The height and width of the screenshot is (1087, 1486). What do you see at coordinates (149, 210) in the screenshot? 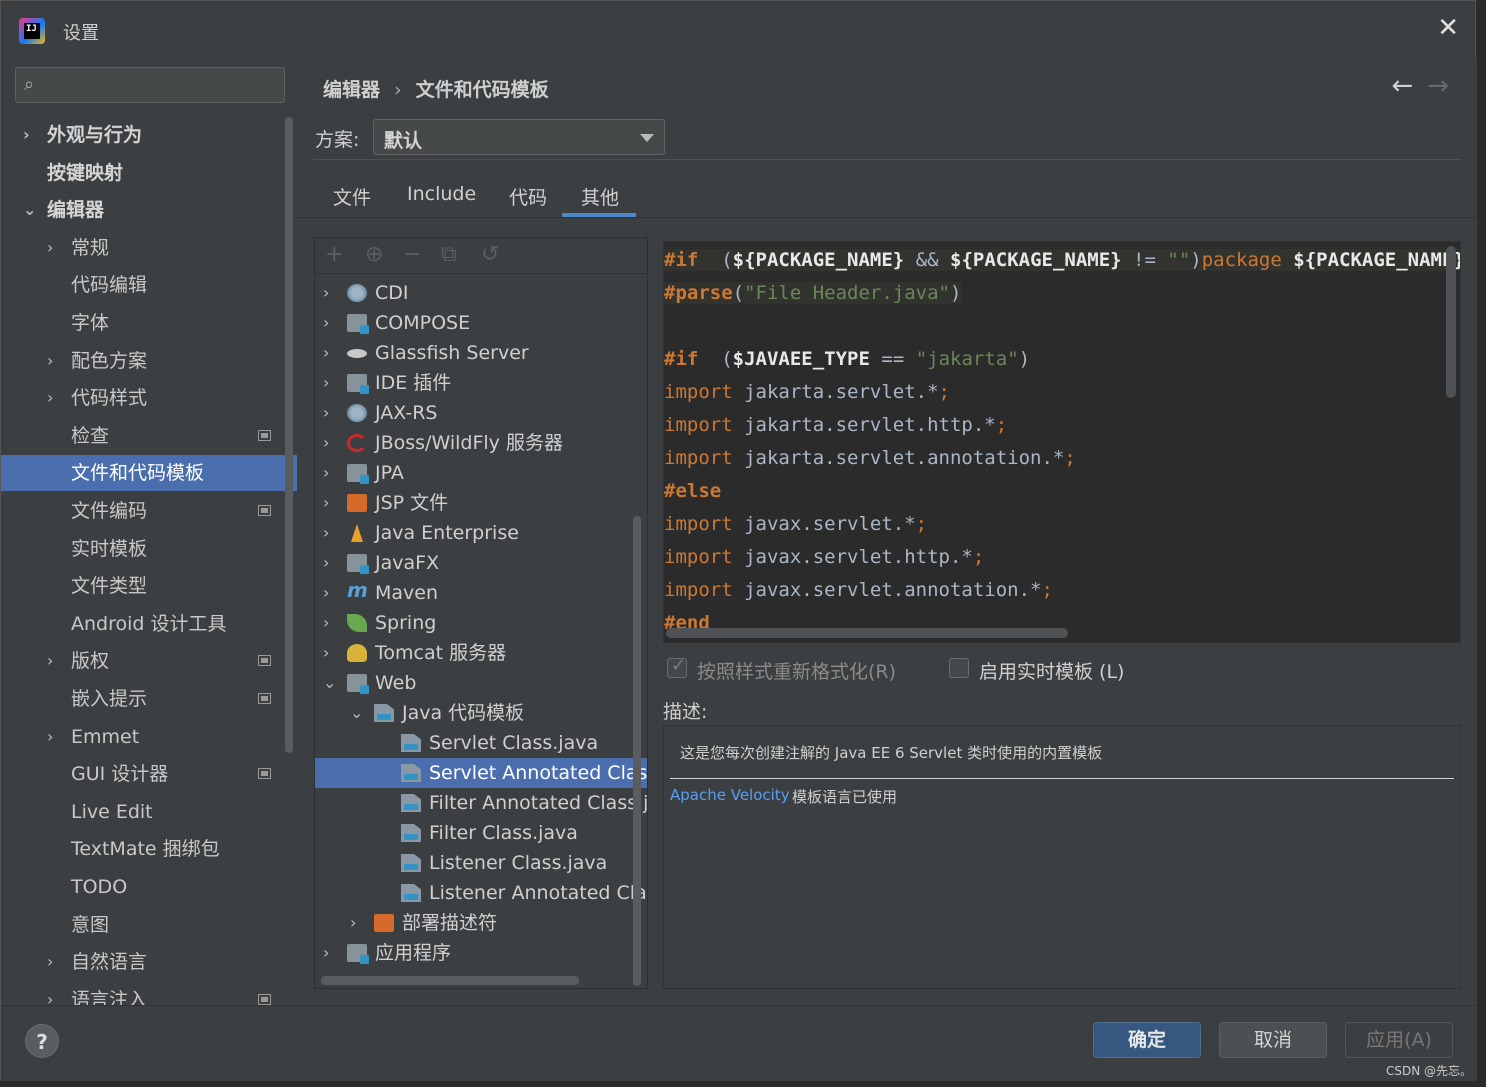
I see `sidebar-item: ⌄ 编辑器` at bounding box center [149, 210].